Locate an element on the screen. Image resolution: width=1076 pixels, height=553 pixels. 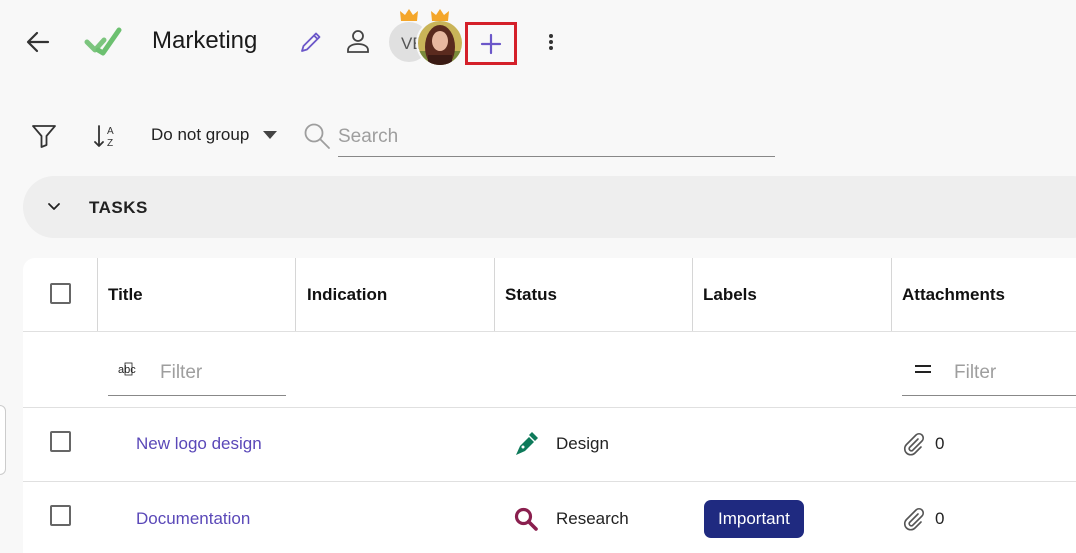
avatar-photo is located at coordinates (440, 43).